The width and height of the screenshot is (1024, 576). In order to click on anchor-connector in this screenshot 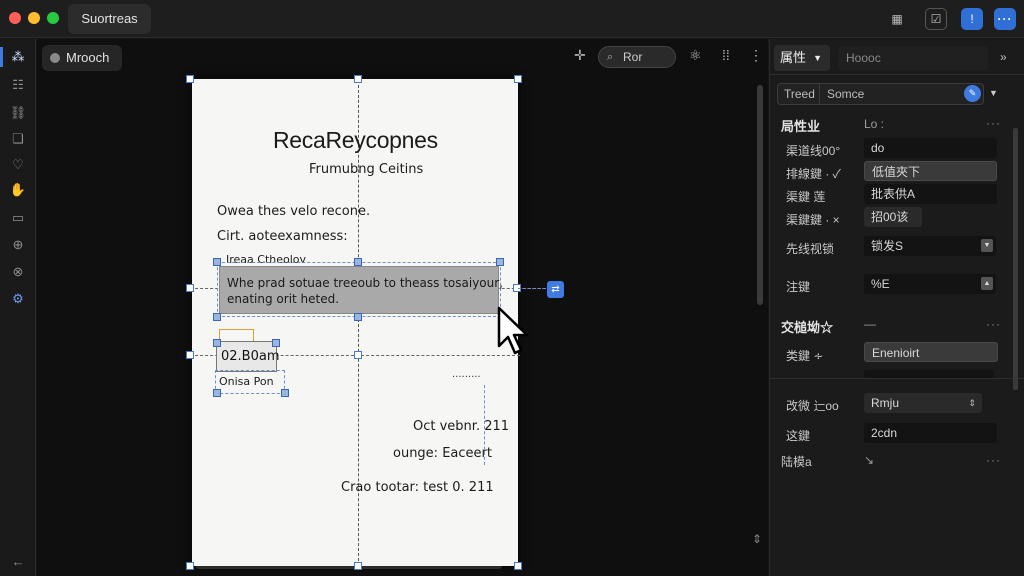, I will do `click(532, 288)`.